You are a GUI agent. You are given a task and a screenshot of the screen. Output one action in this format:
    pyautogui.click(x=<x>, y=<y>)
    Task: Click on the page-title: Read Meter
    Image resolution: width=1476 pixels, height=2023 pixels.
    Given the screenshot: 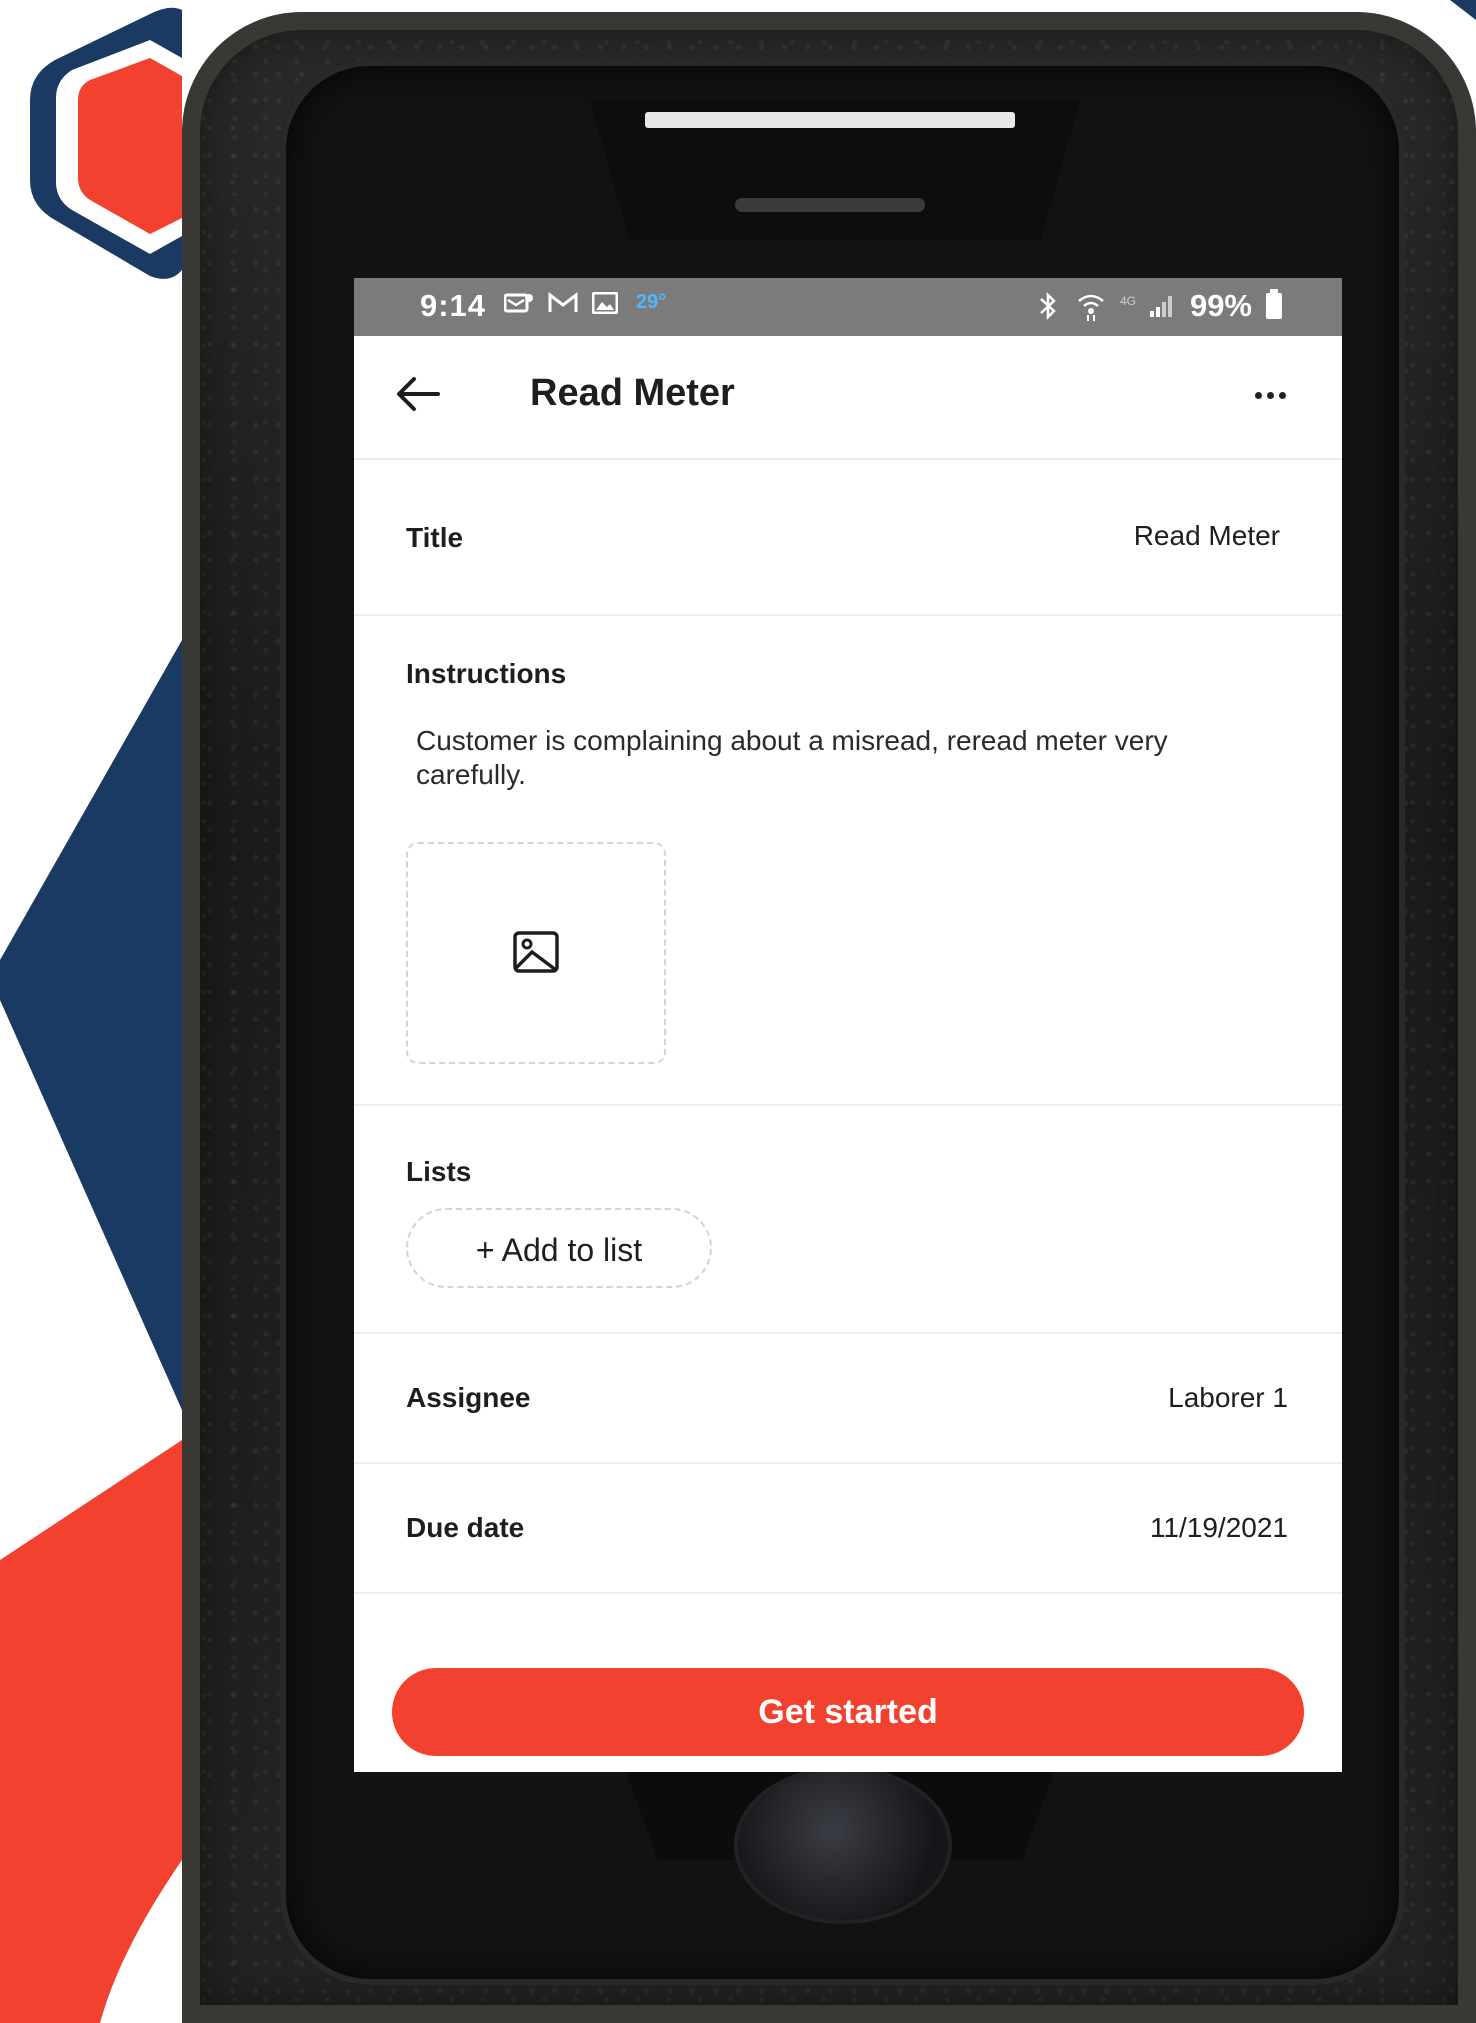 What is the action you would take?
    pyautogui.click(x=632, y=393)
    